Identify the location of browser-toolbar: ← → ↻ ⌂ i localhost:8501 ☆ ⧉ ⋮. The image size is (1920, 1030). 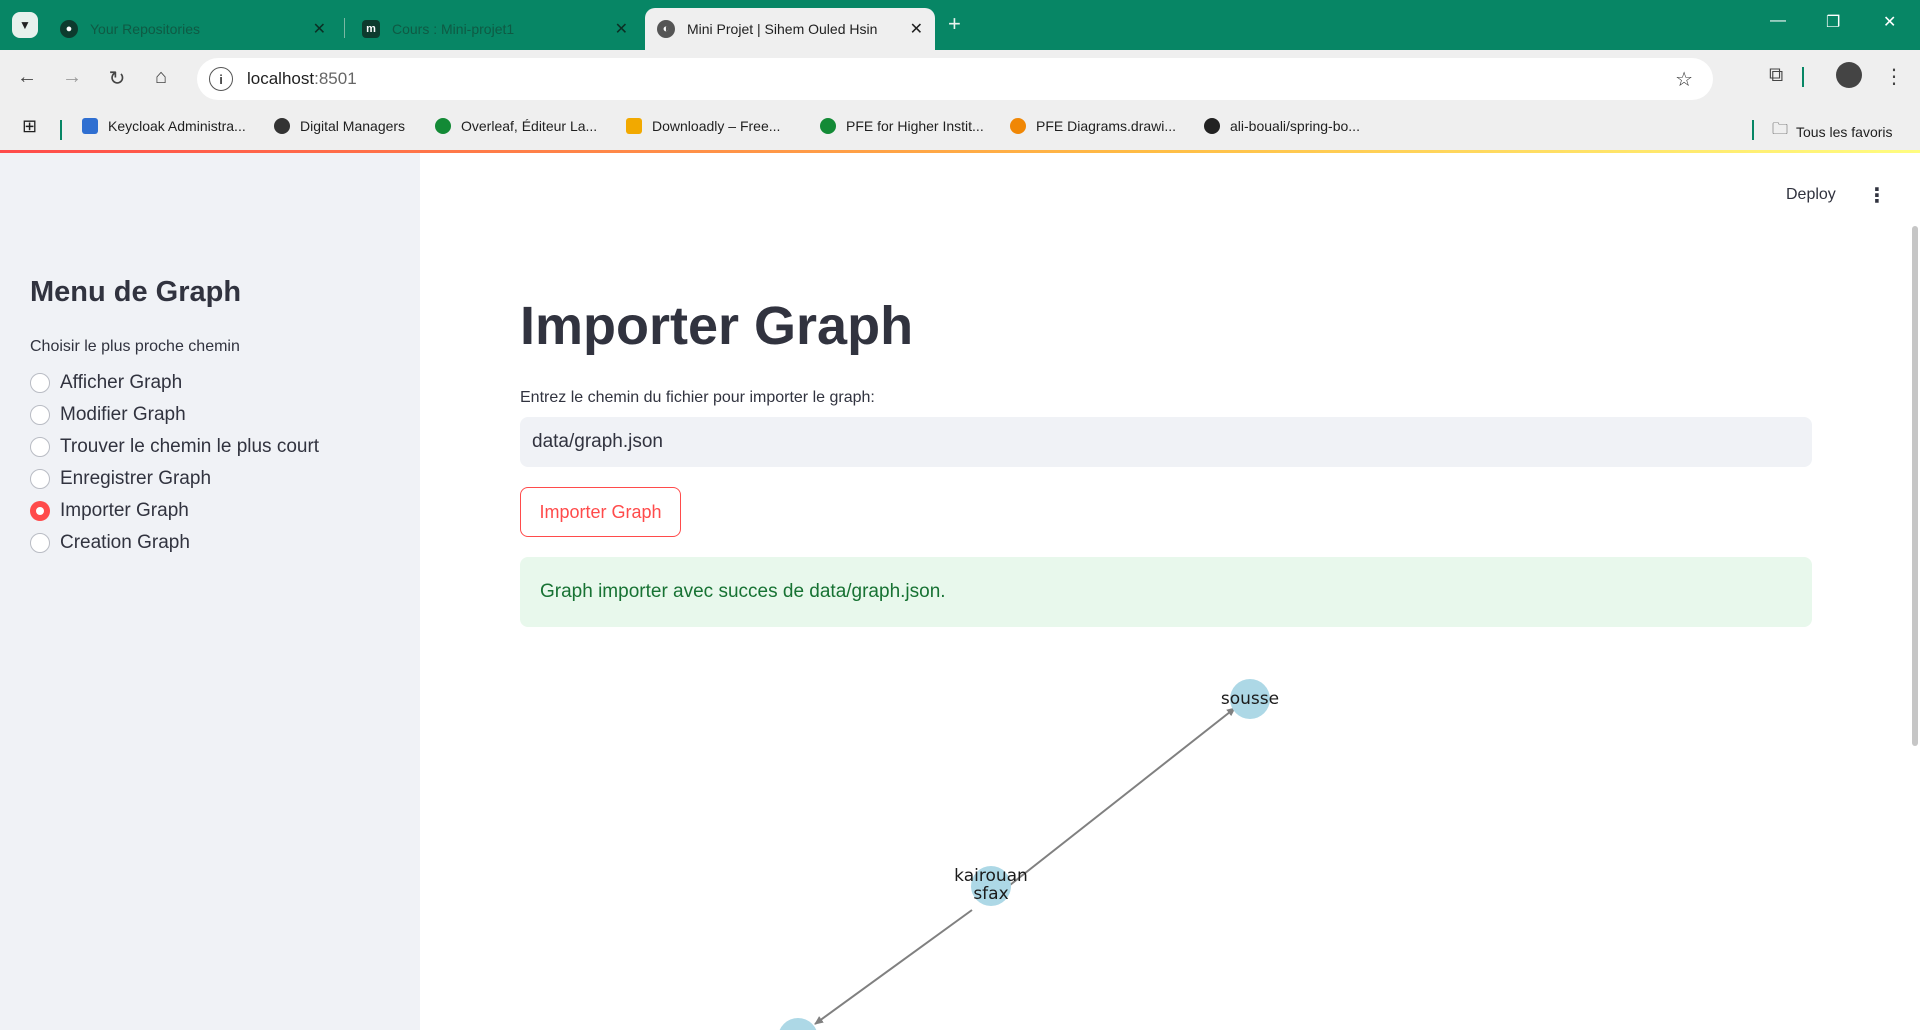
(960, 79).